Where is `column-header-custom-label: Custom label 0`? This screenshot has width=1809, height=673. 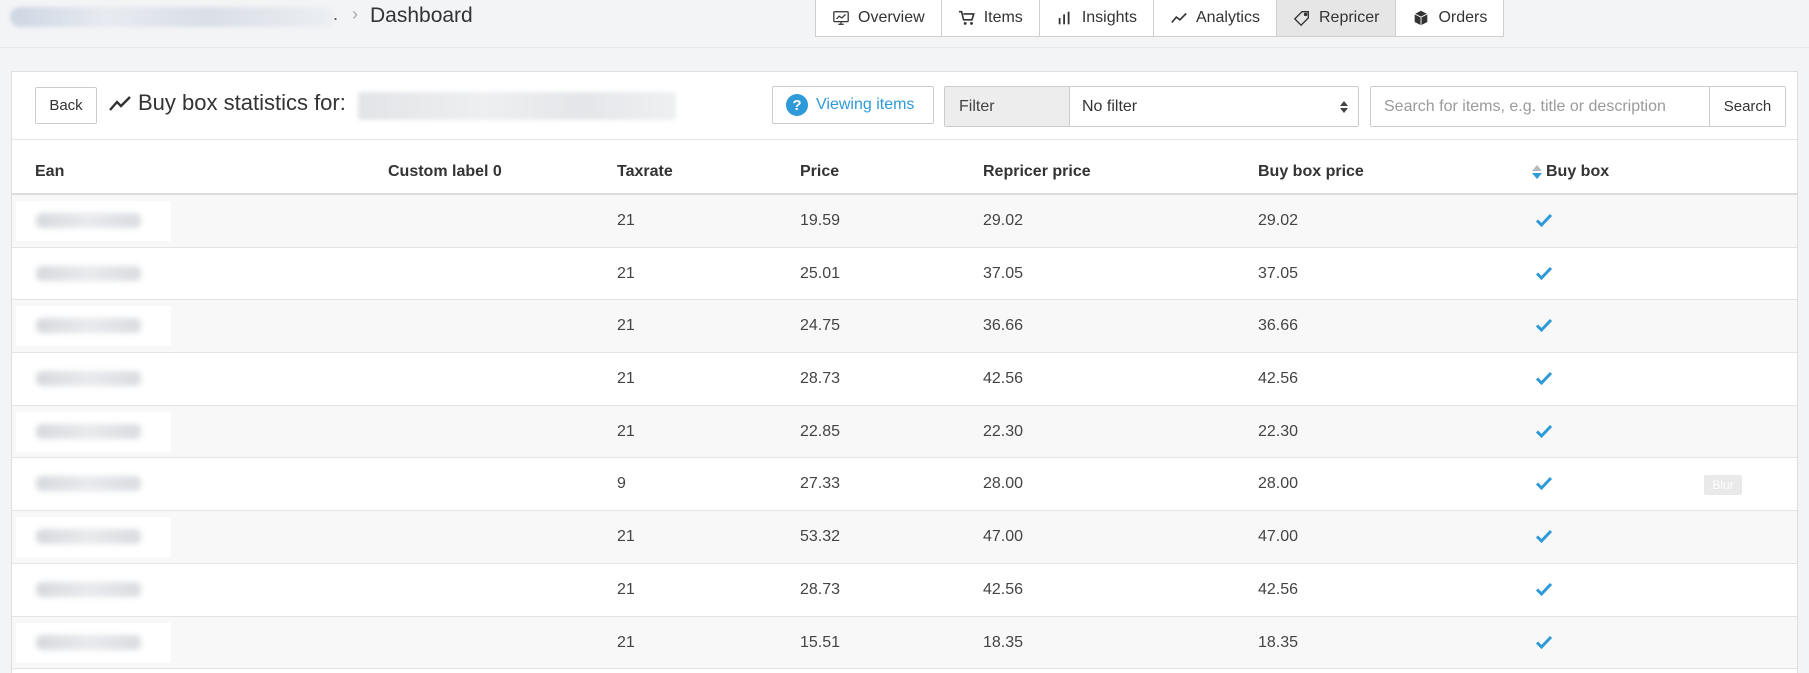
column-header-custom-label: Custom label 0 is located at coordinates (445, 172).